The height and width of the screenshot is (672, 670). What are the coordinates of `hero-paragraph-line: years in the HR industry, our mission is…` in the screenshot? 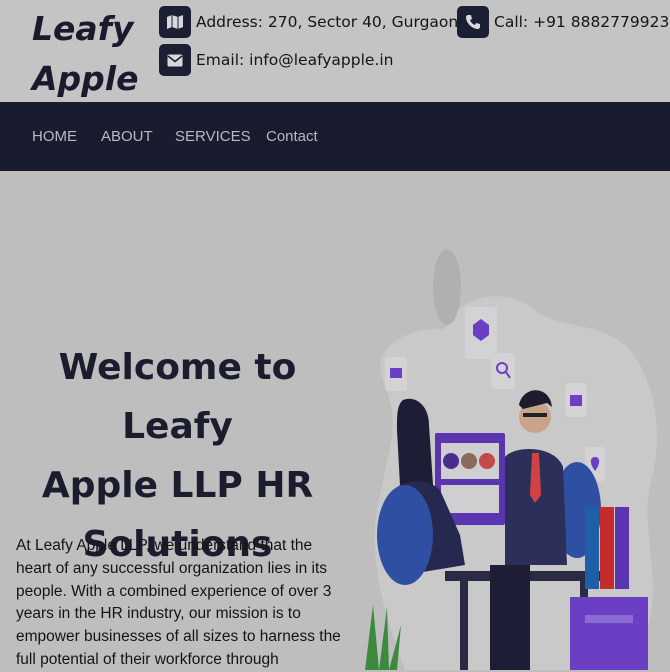 It's located at (158, 614).